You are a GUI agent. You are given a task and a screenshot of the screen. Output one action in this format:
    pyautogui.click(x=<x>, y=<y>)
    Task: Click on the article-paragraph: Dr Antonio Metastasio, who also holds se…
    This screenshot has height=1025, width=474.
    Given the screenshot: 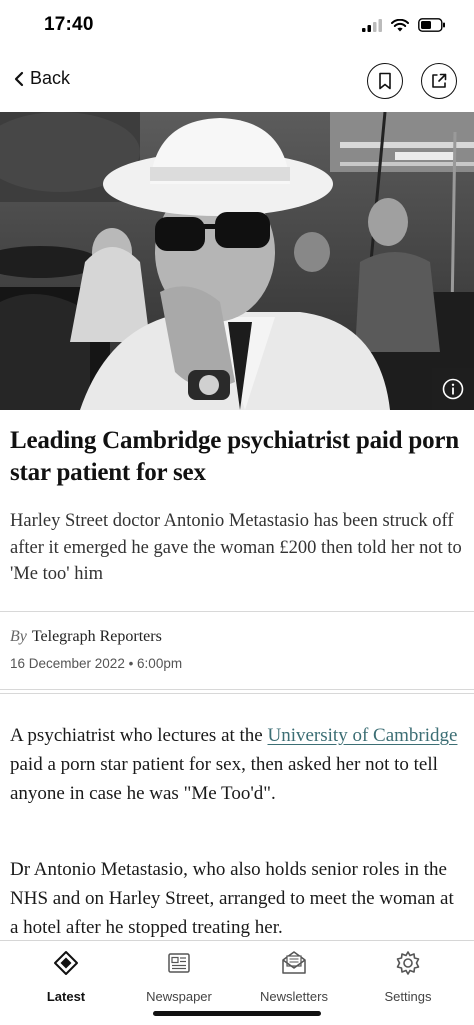 What is the action you would take?
    pyautogui.click(x=232, y=898)
    